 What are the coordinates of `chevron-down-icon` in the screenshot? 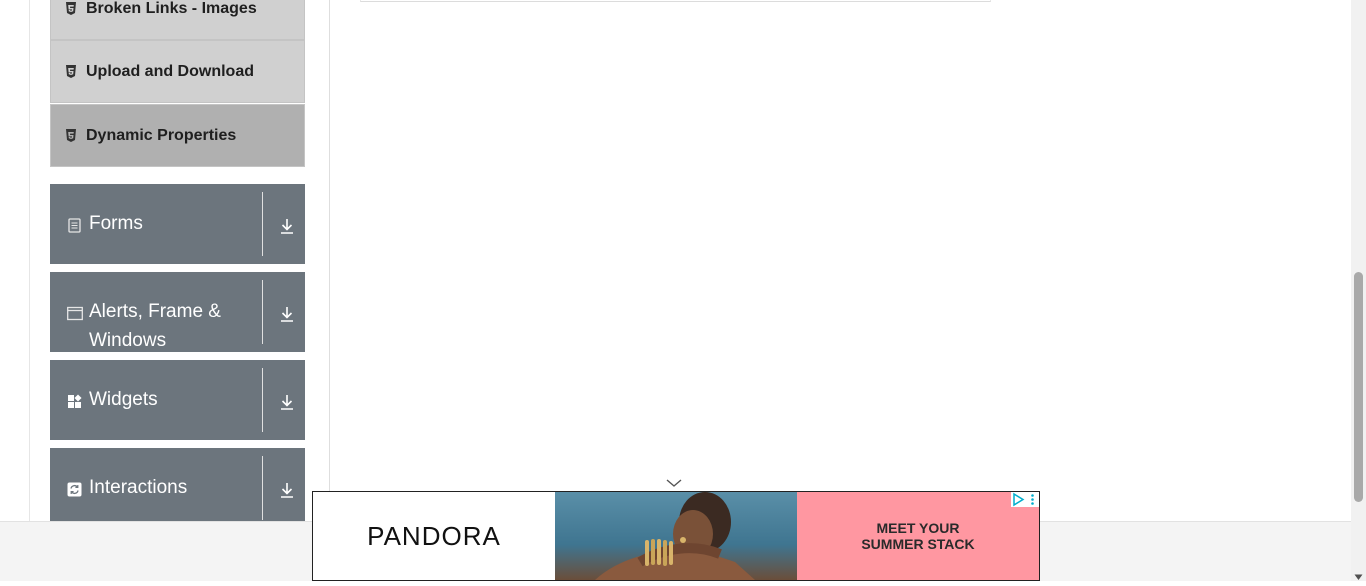 It's located at (674, 483).